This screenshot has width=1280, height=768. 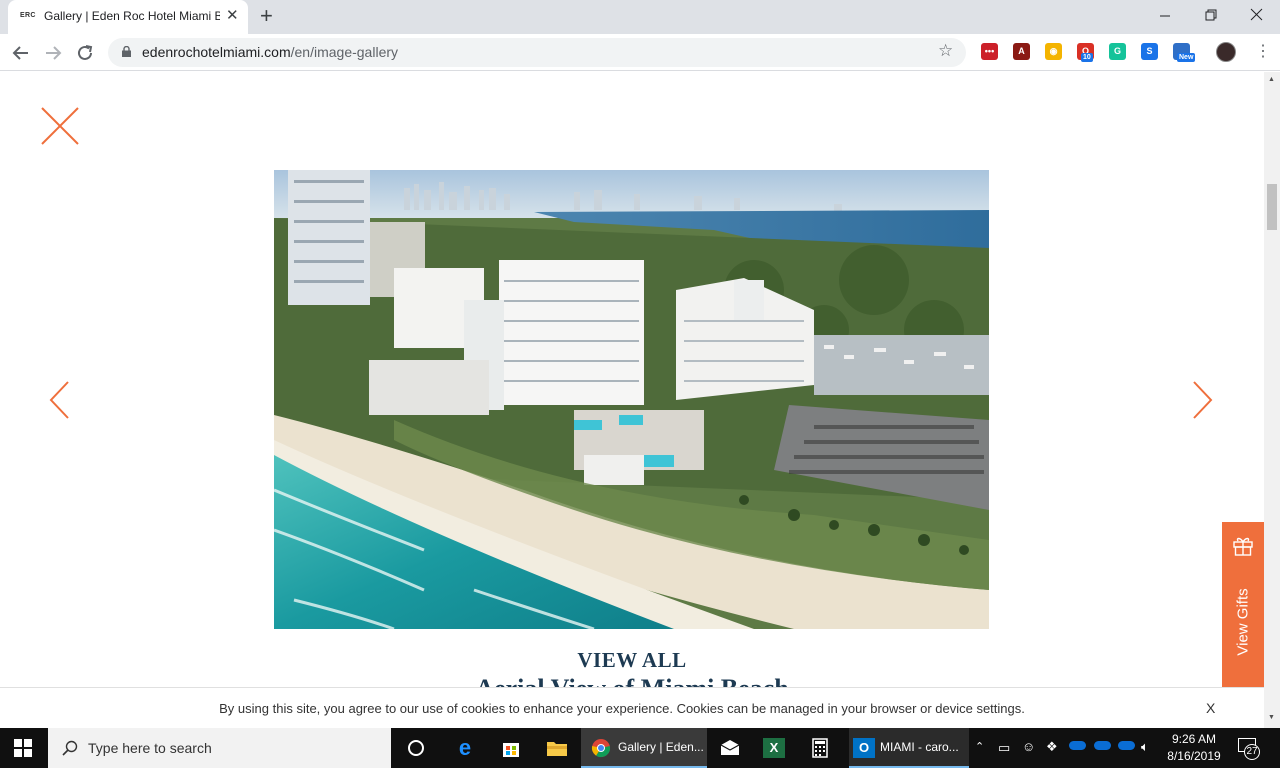 I want to click on clock-date: 8/16/2019, so click(x=1194, y=756).